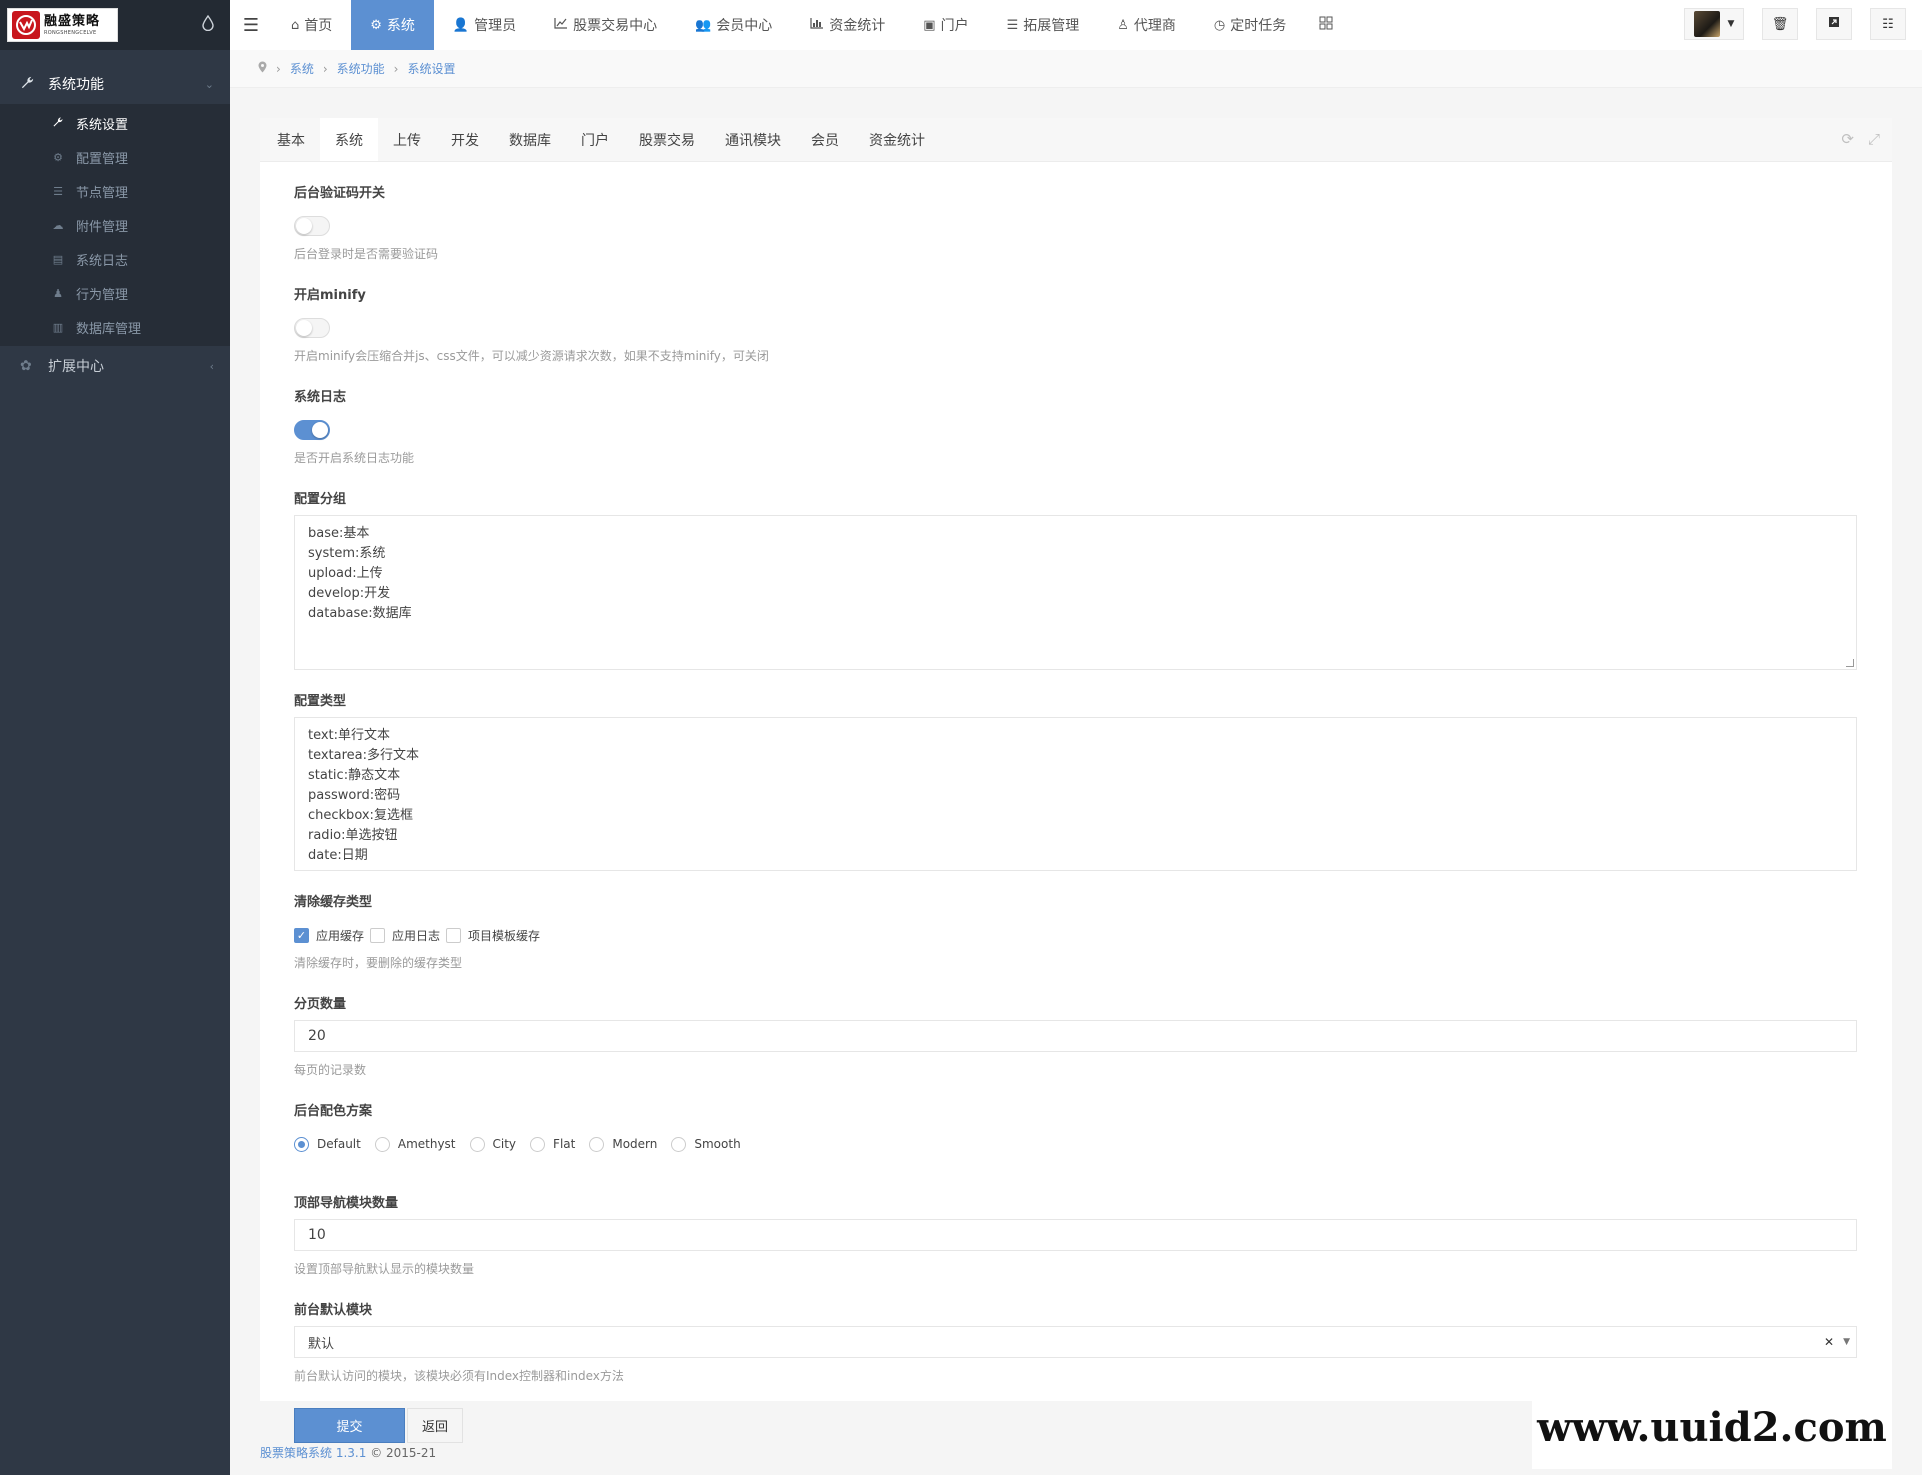 The image size is (1922, 1475). Describe the element at coordinates (312, 430) in the screenshot. I see `system-log-switch` at that location.